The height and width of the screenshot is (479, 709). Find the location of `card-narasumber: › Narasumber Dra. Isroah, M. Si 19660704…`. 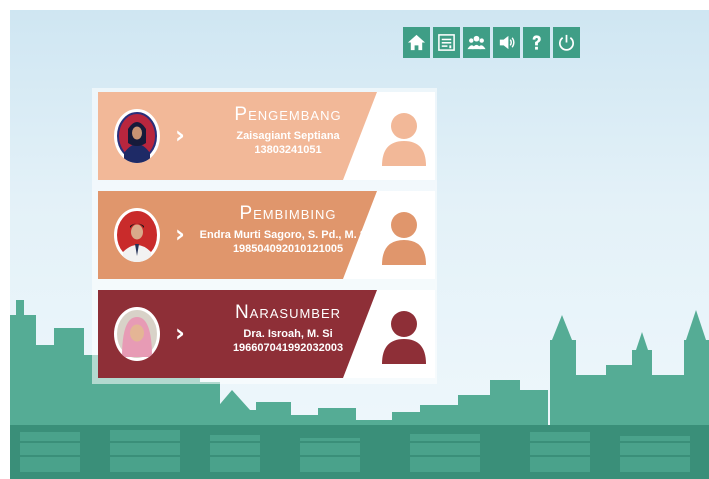

card-narasumber: › Narasumber Dra. Isroah, M. Si 19660704… is located at coordinates (266, 334).